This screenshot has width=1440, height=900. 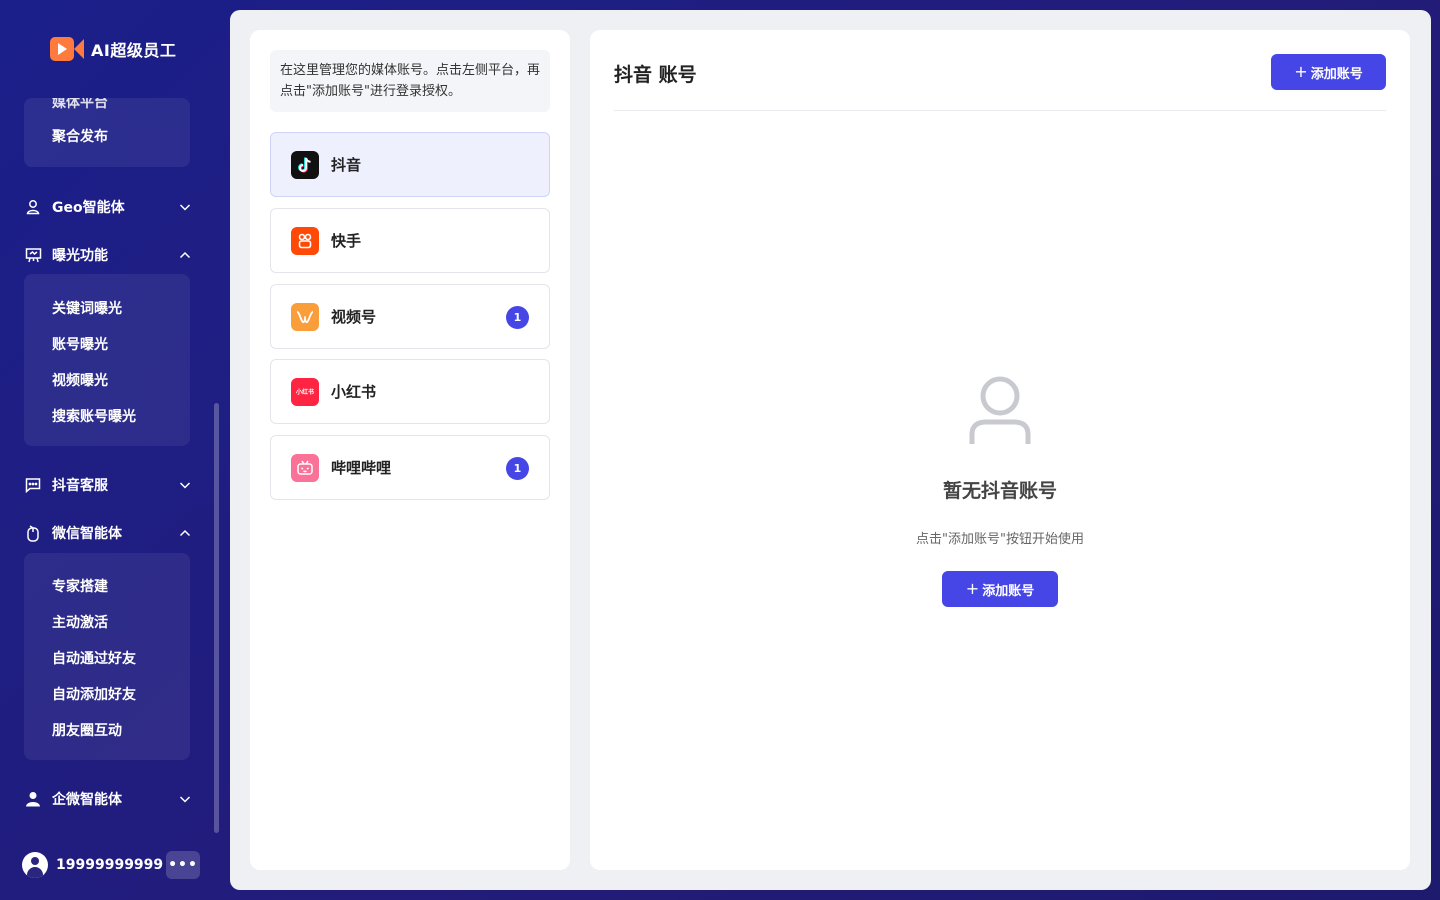 What do you see at coordinates (87, 800) in the screenshot?
I see `sidebar-group-label: 企微智能体` at bounding box center [87, 800].